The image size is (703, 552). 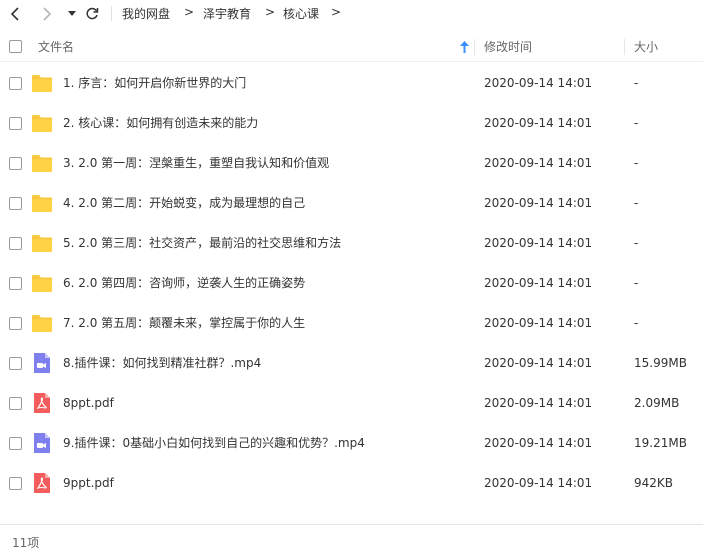 I want to click on file-name: 8ppt.pdf, so click(x=88, y=403).